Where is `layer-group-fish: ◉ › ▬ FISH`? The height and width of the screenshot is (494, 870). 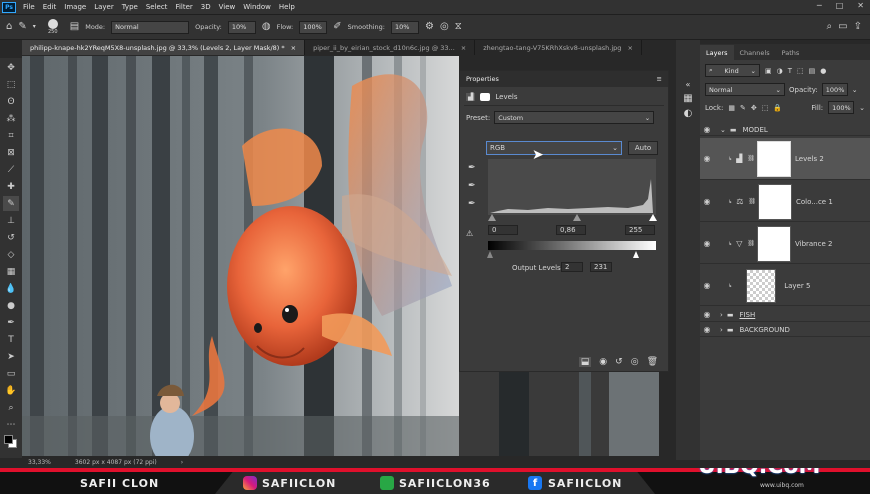 layer-group-fish: ◉ › ▬ FISH is located at coordinates (785, 315).